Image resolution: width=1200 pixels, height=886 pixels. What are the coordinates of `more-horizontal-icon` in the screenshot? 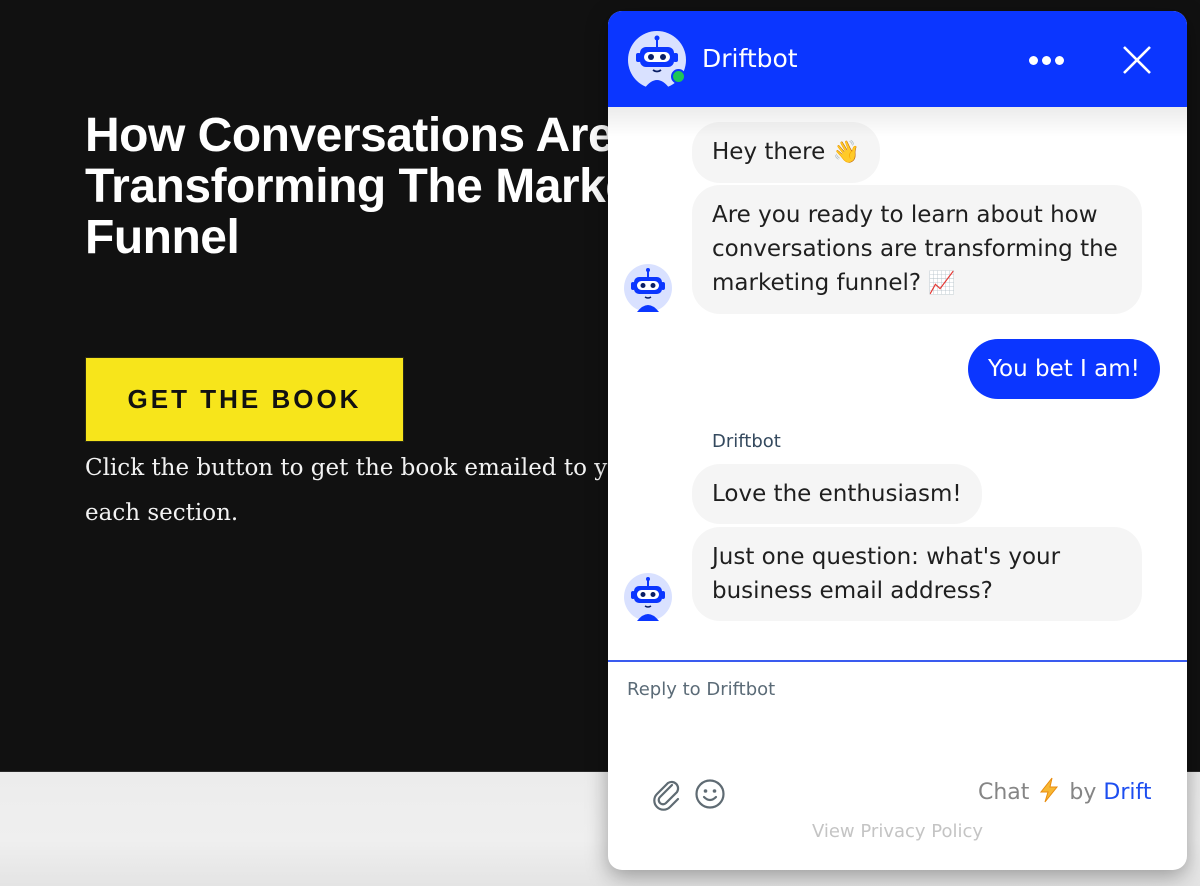 It's located at (1033, 60).